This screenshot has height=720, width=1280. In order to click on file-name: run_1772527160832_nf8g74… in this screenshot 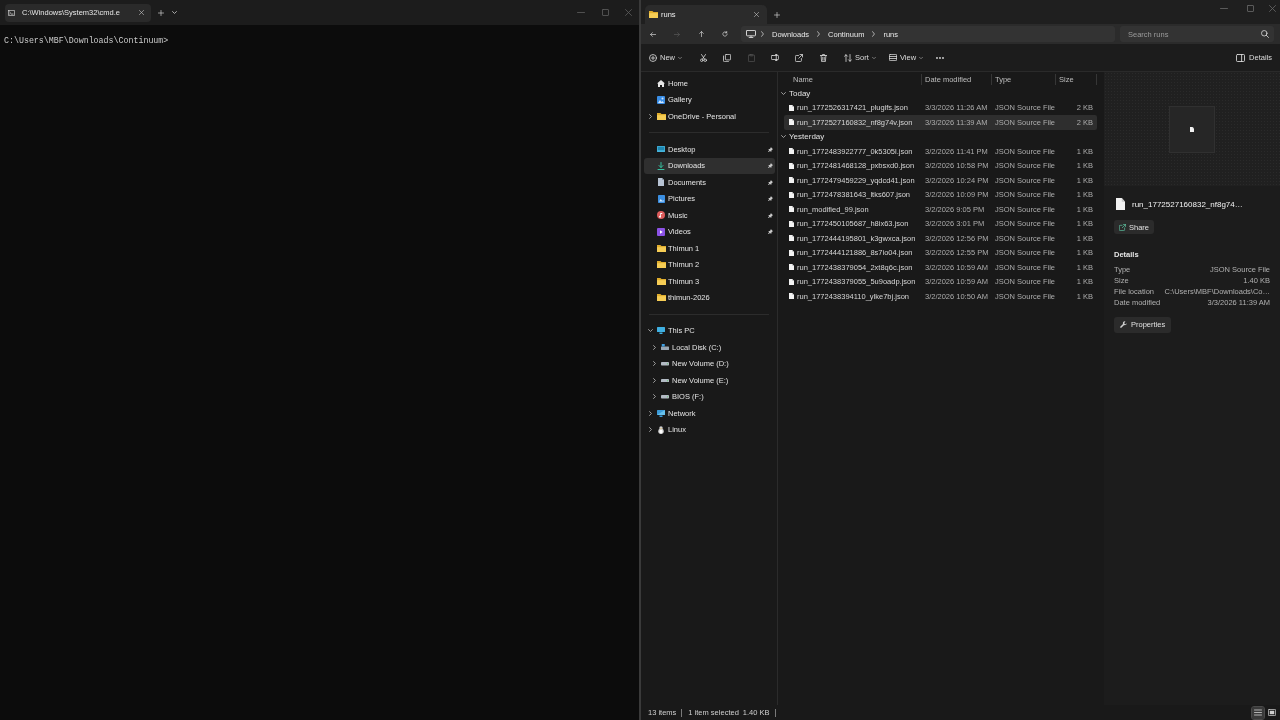, I will do `click(1187, 204)`.